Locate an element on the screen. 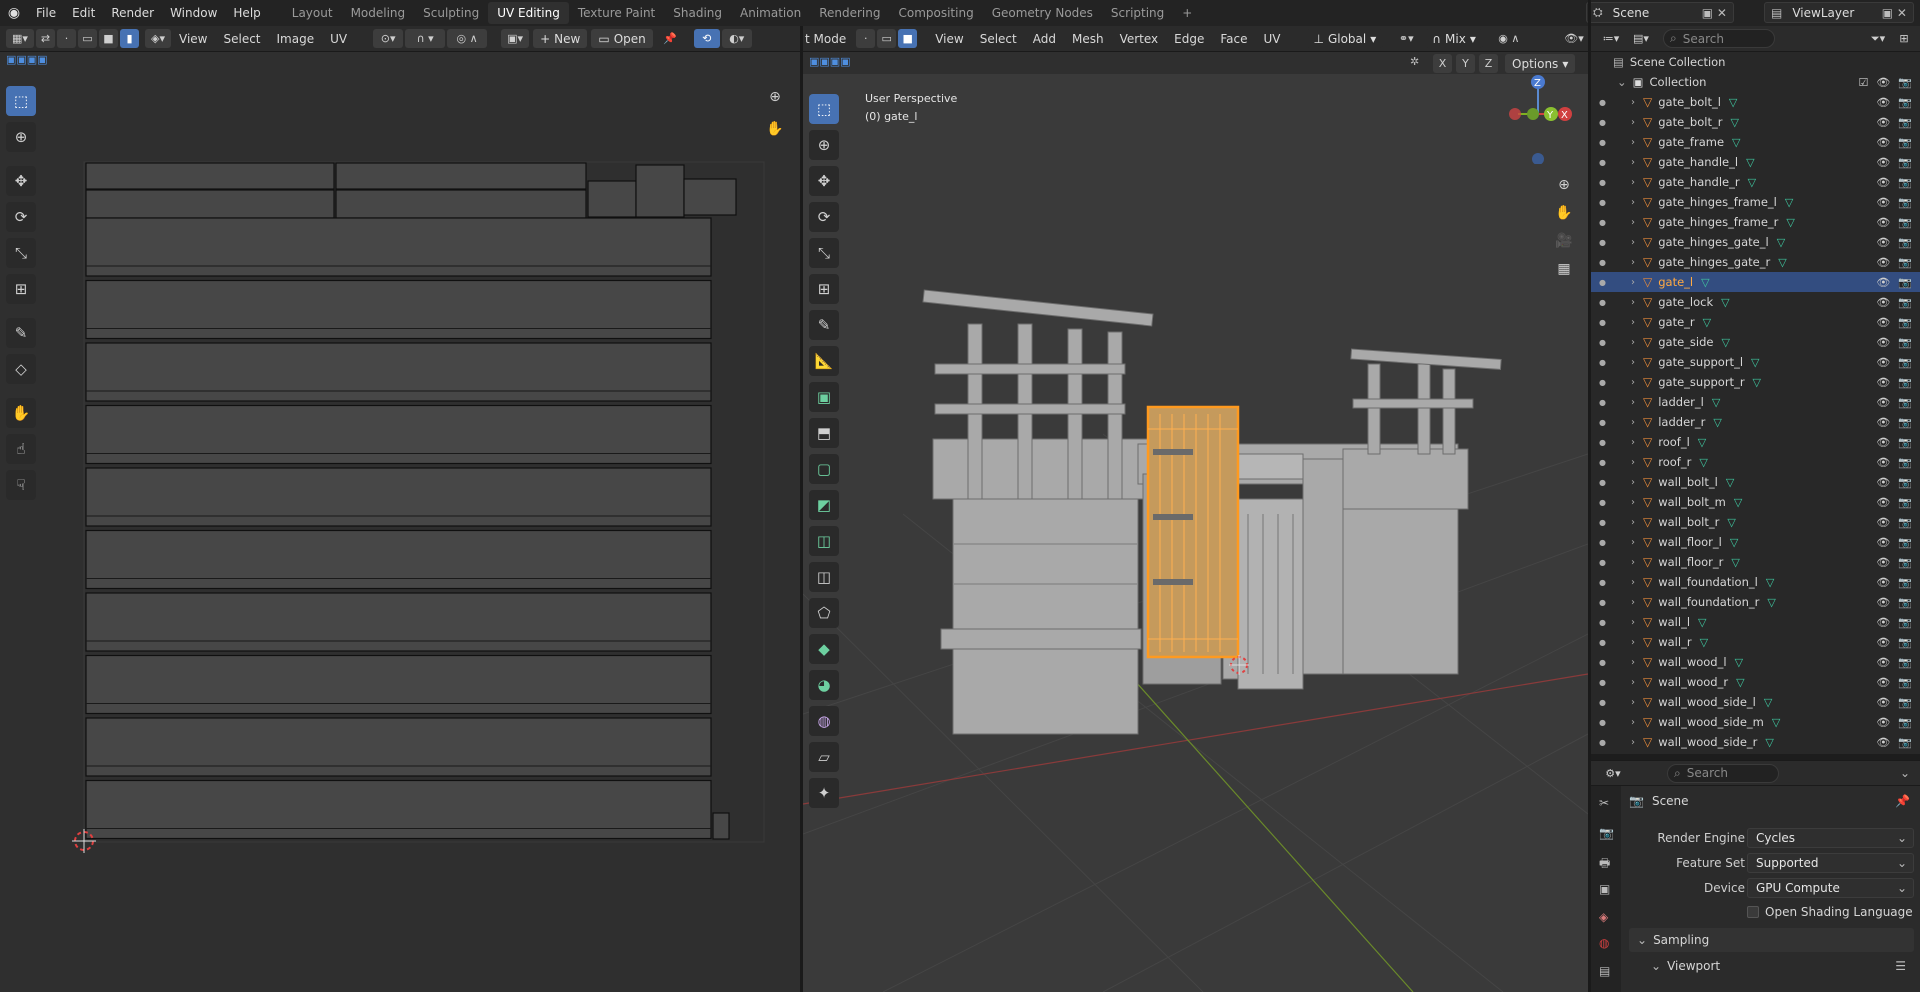  tab-layout: Layout is located at coordinates (312, 13).